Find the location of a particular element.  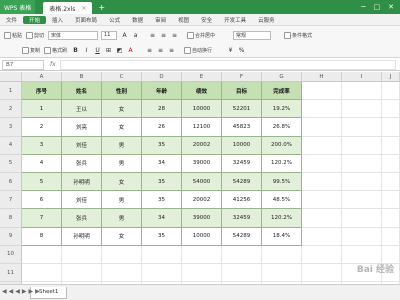

new-tab-button: + is located at coordinates (101, 7).